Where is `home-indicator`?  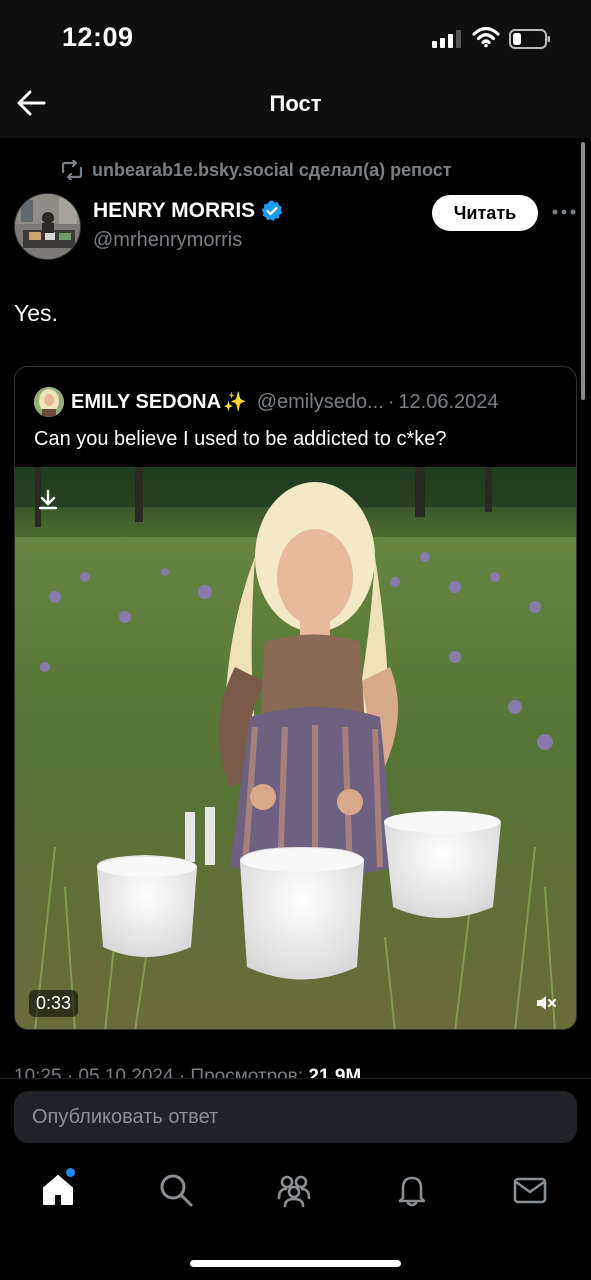
home-indicator is located at coordinates (295, 1263).